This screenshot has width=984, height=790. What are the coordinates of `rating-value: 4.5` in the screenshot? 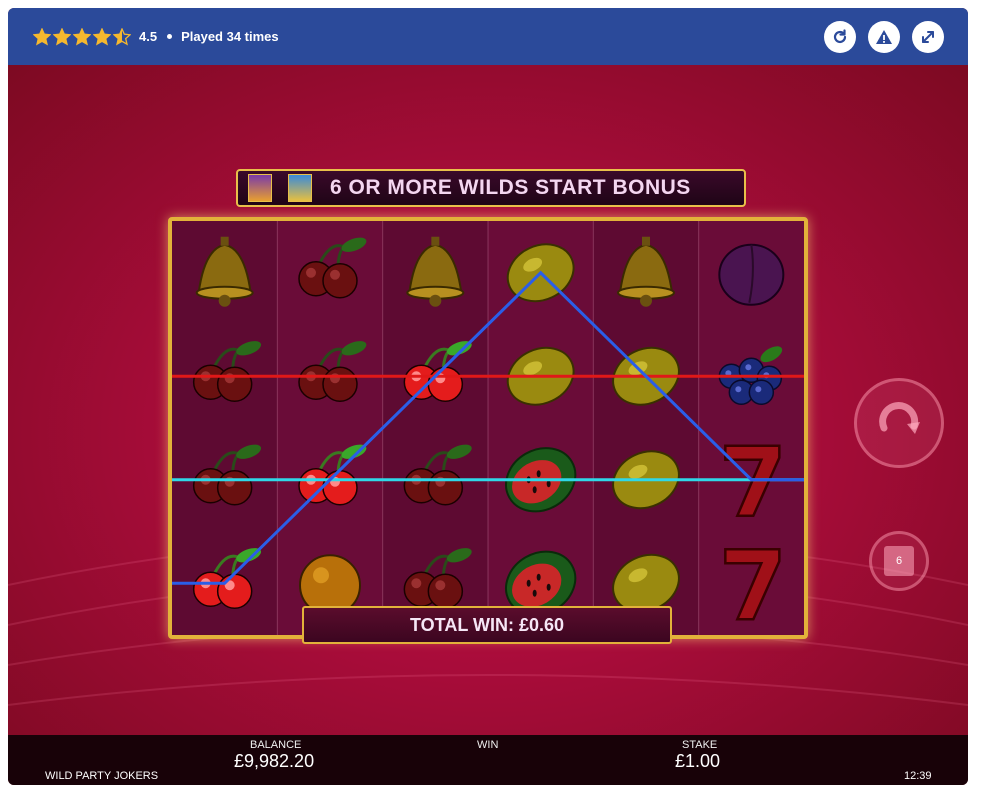 It's located at (148, 36).